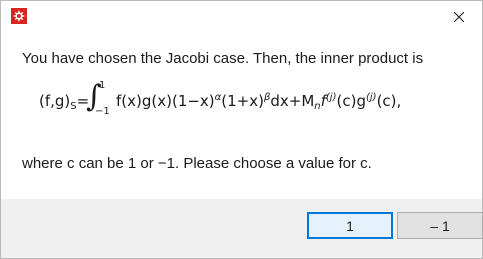  Describe the element at coordinates (440, 225) in the screenshot. I see `choose-minus-1-button: – 1` at that location.